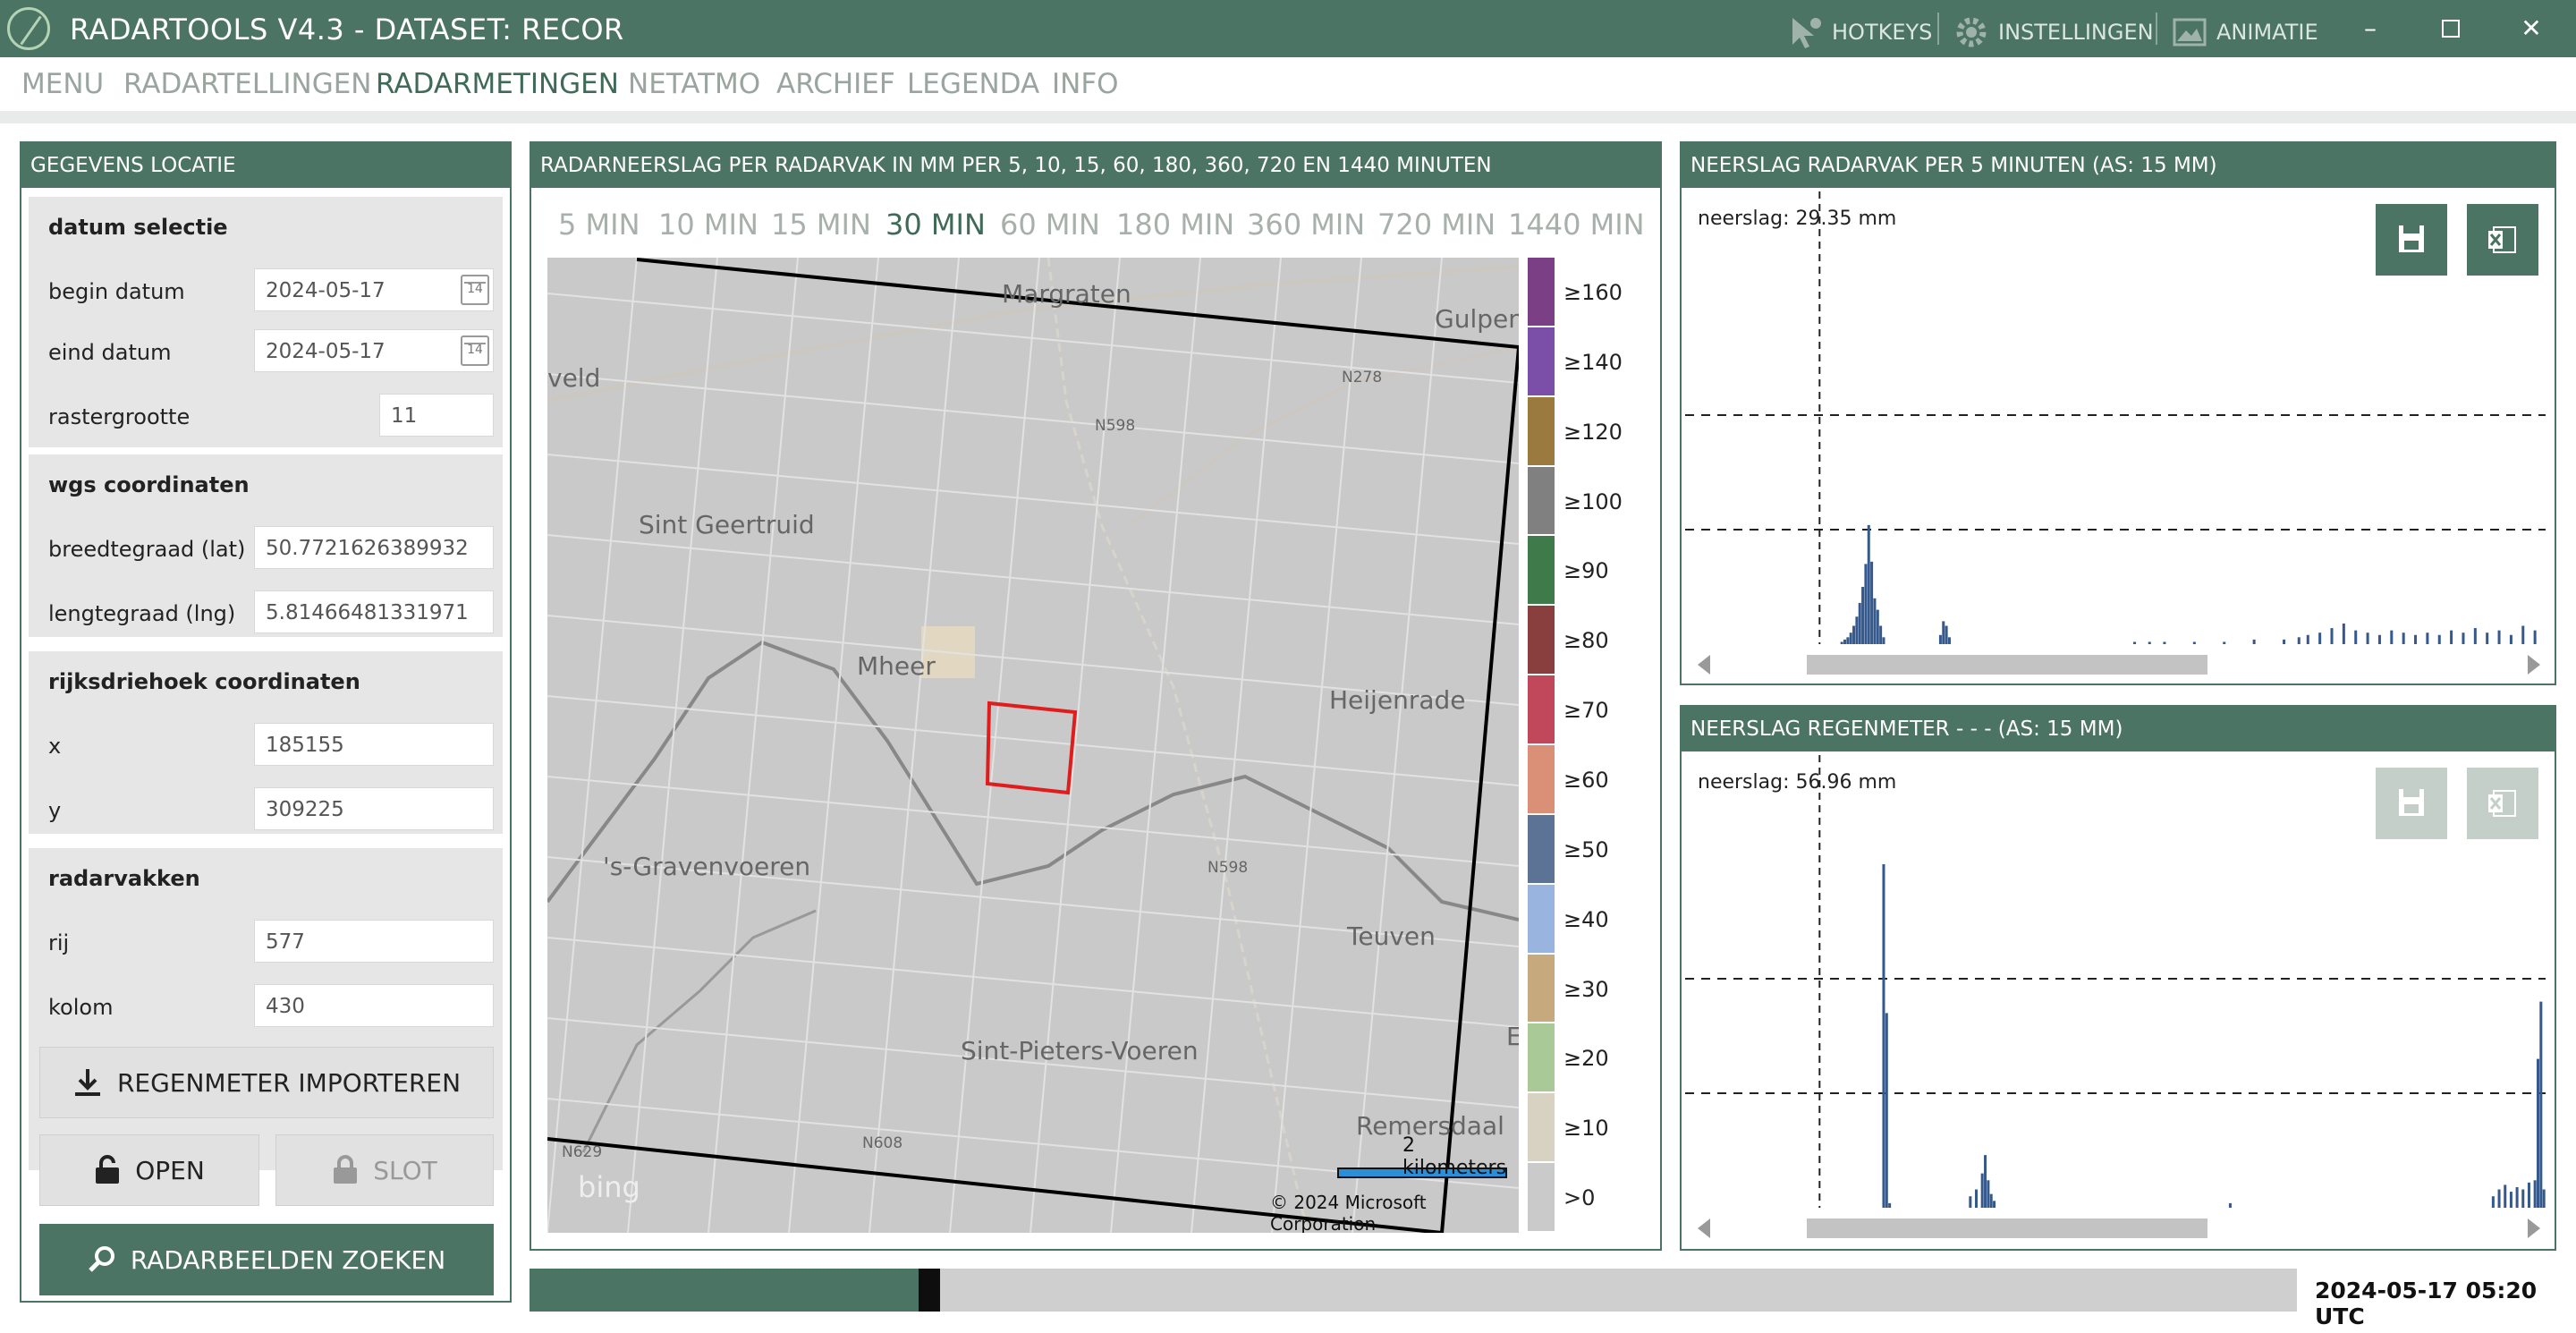 The width and height of the screenshot is (2576, 1333). What do you see at coordinates (1593, 432) in the screenshot?
I see `legend-label: ≥120` at bounding box center [1593, 432].